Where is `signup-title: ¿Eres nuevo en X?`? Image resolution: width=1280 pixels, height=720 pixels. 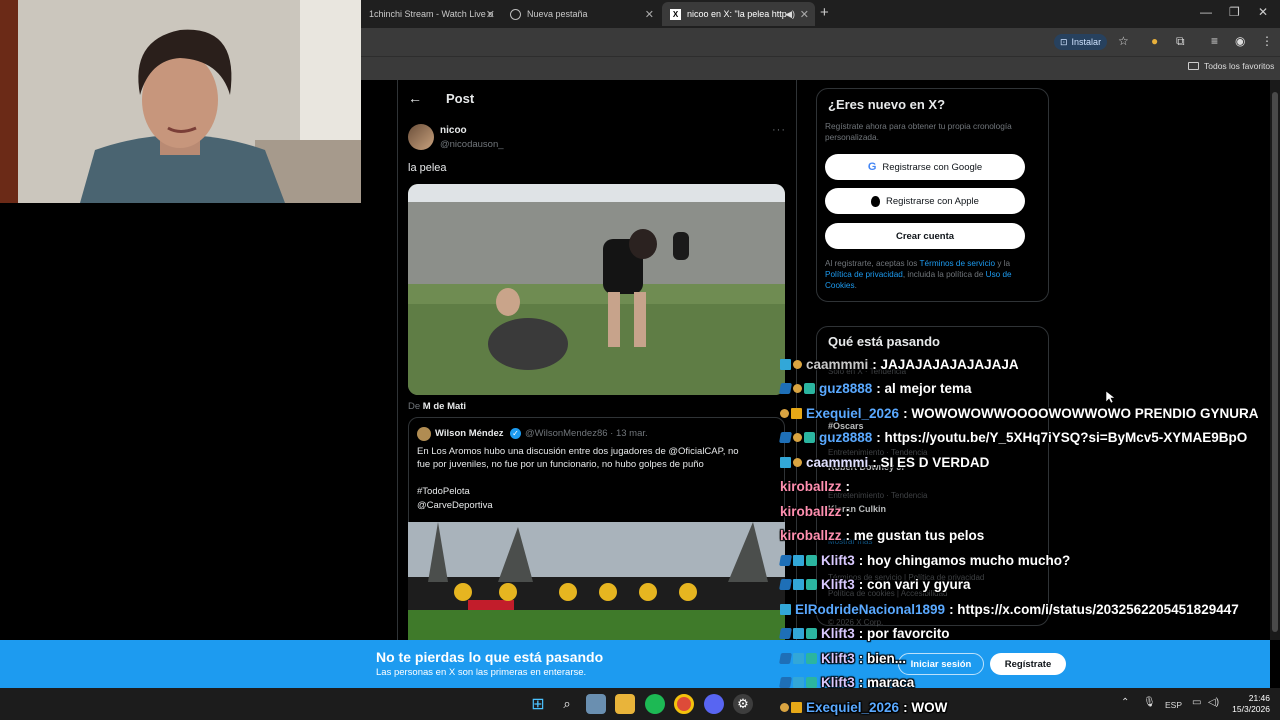 signup-title: ¿Eres nuevo en X? is located at coordinates (887, 104).